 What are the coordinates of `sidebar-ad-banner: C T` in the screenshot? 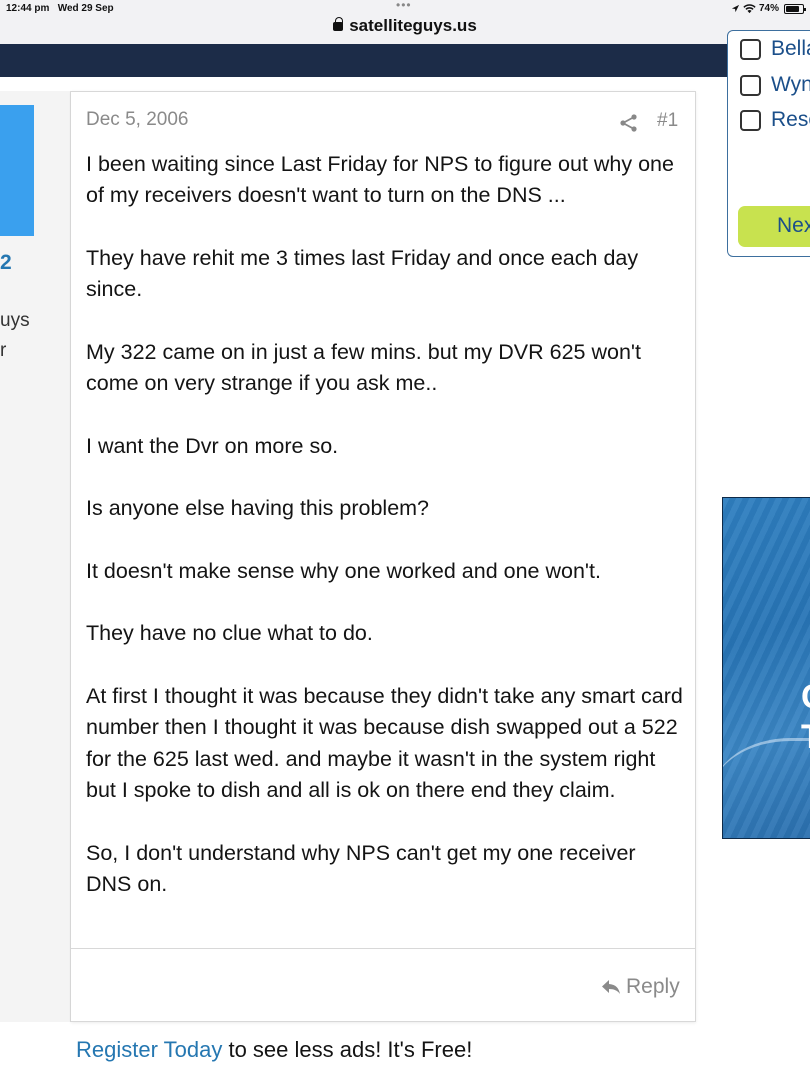 It's located at (766, 668).